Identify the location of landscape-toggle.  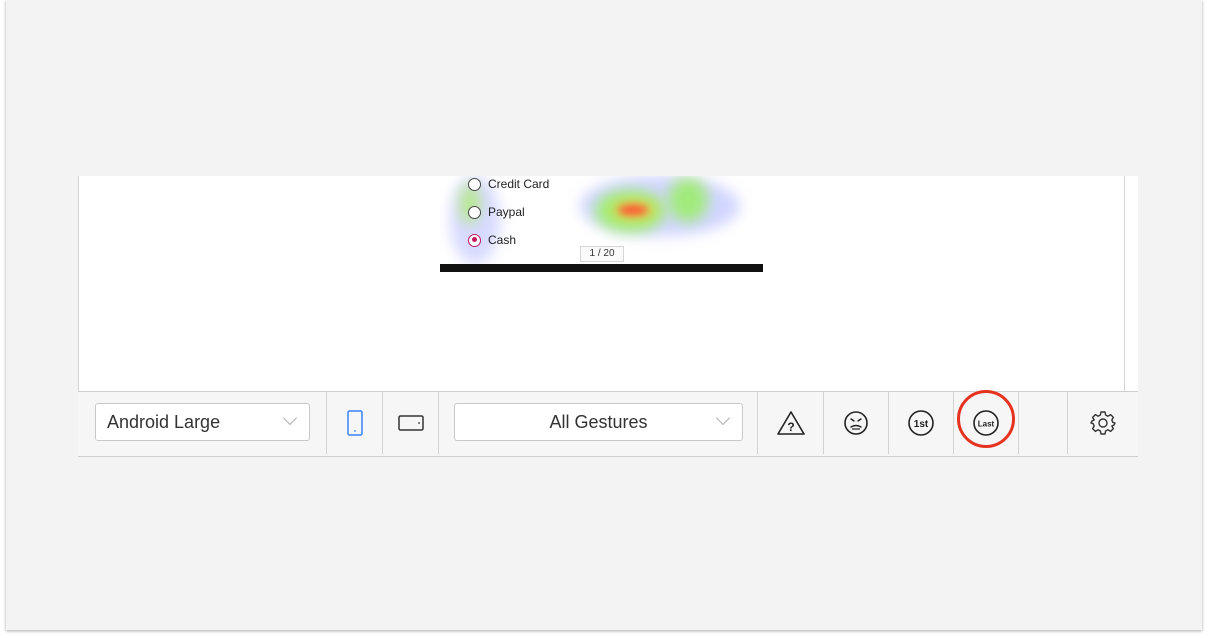
(411, 423).